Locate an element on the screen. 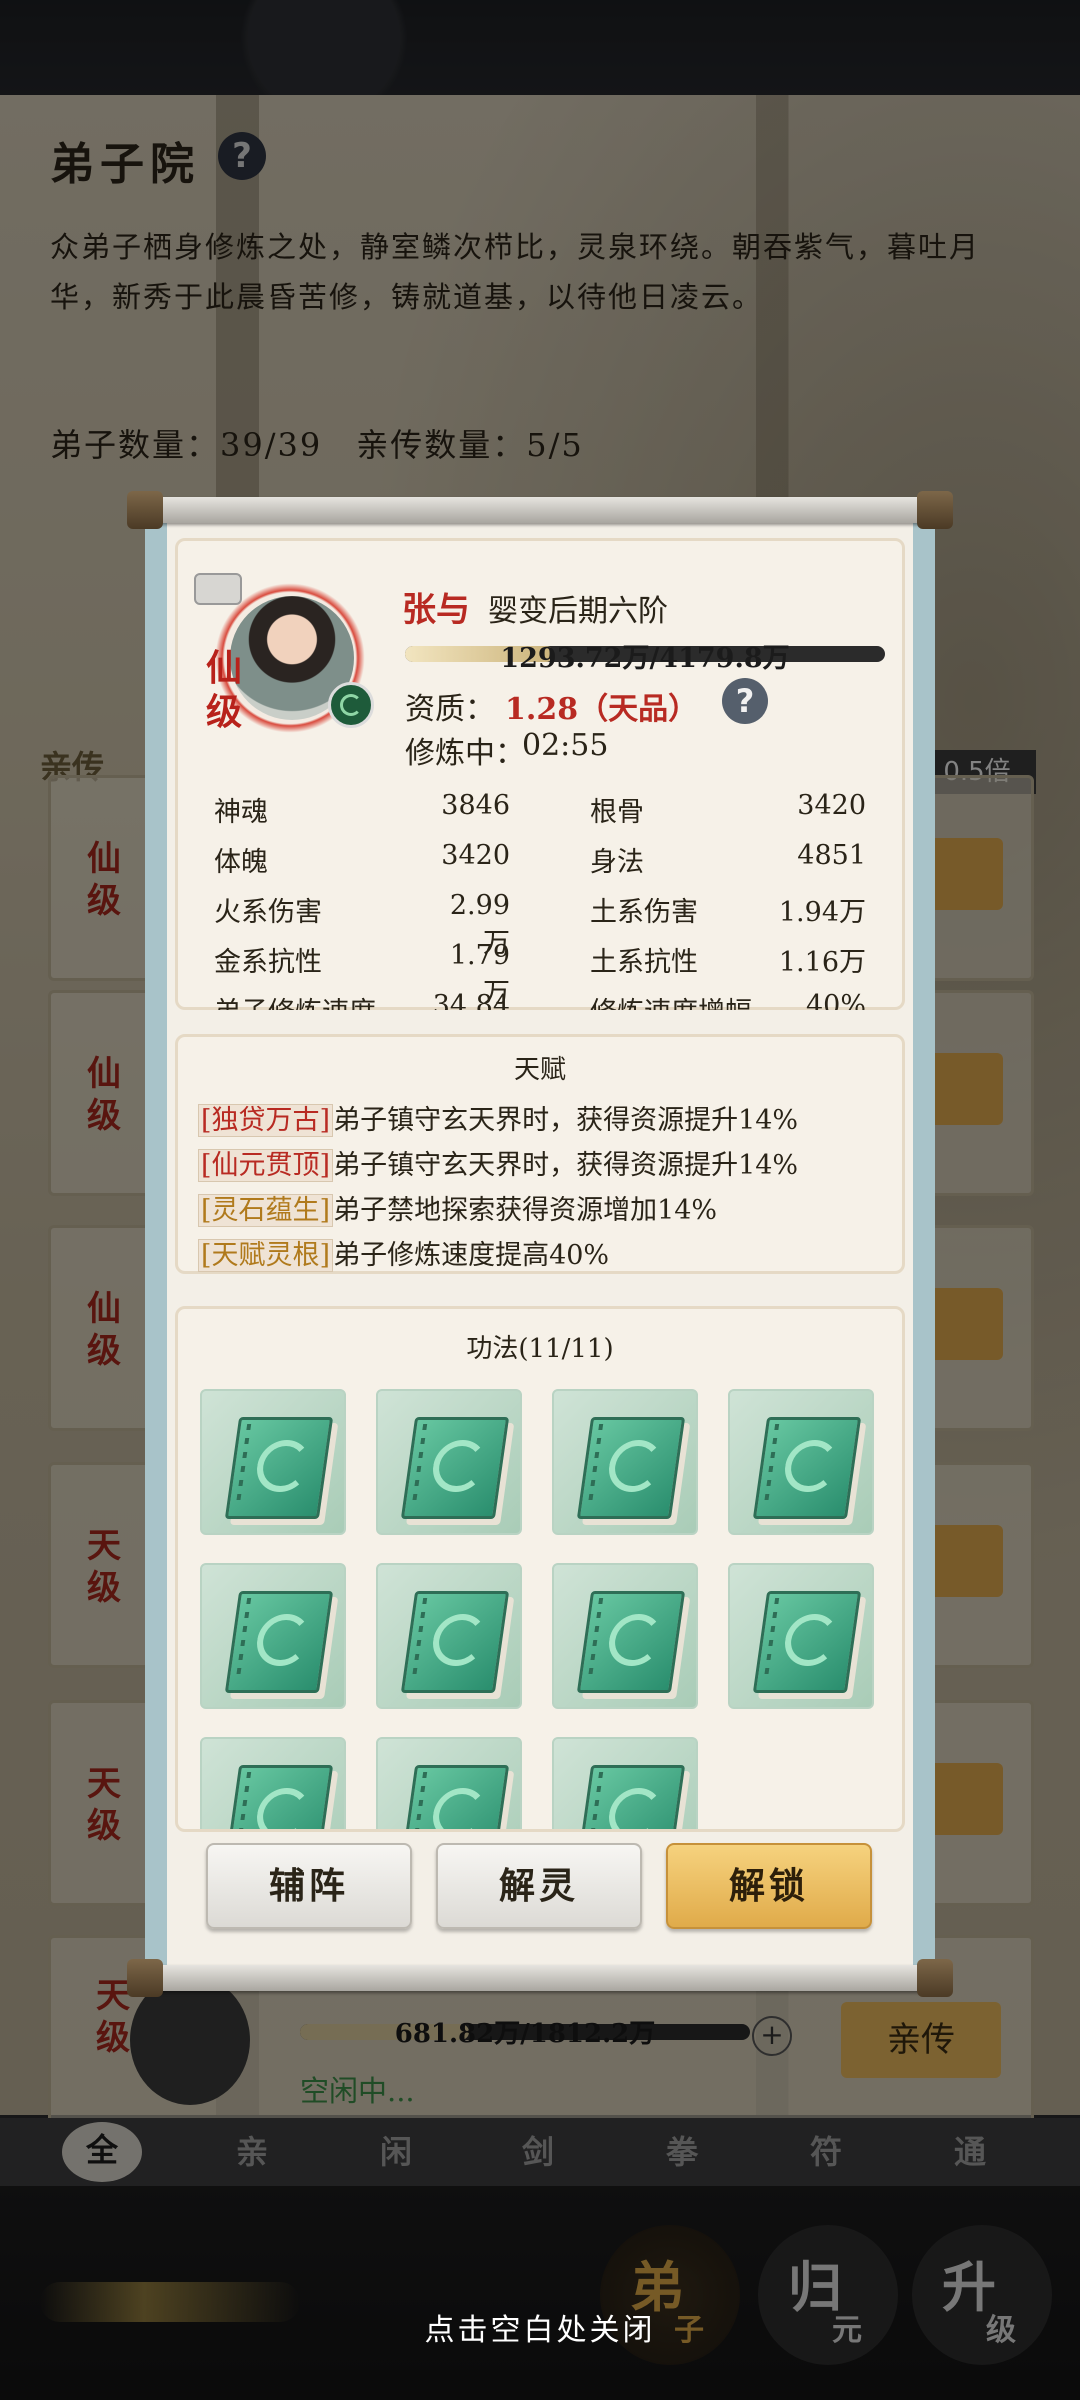 This screenshot has height=2400, width=1080. cultivating-timer: 02:55 is located at coordinates (565, 745).